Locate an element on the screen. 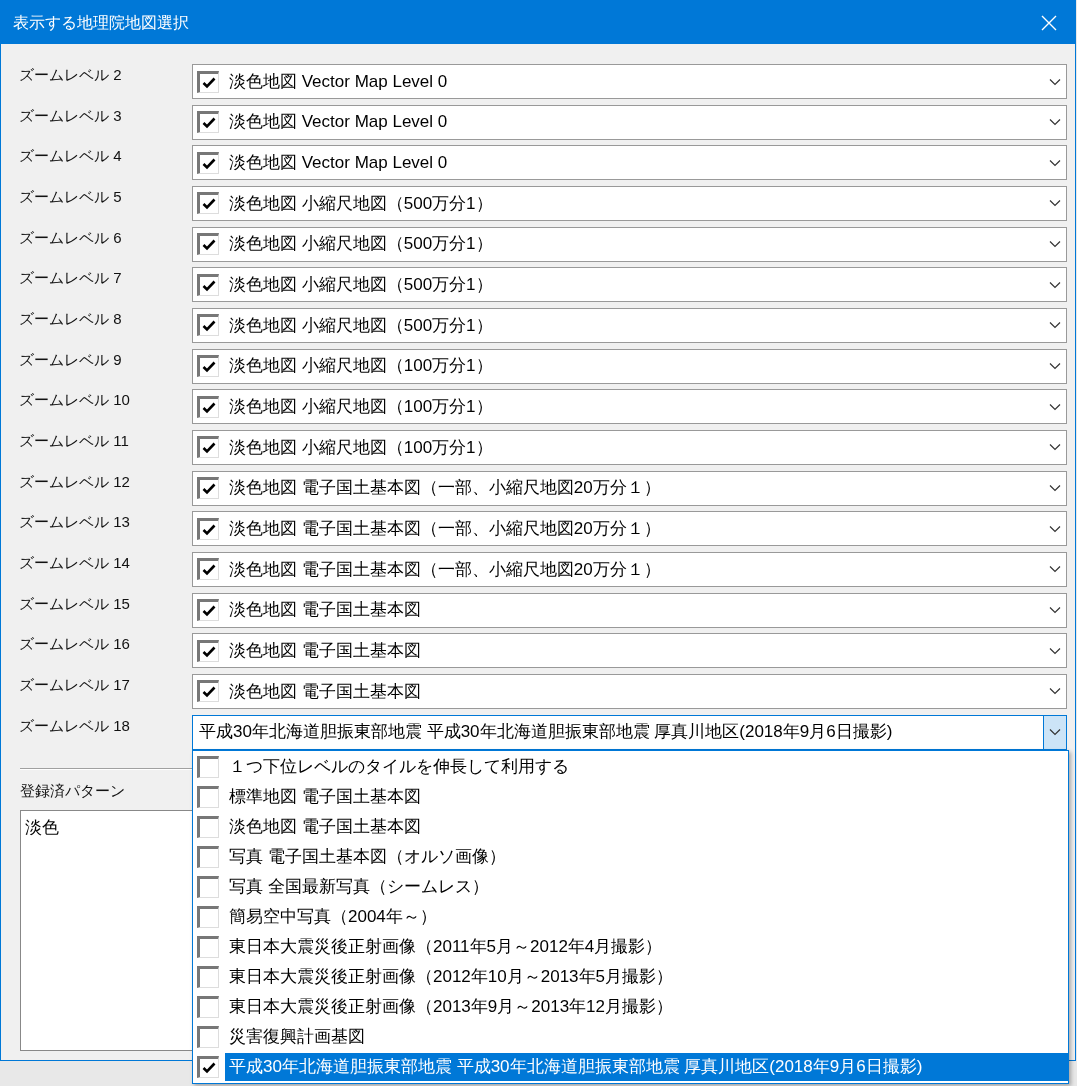 The width and height of the screenshot is (1077, 1086). dropdown-value: 平成30年北海道胆振東部地震 平成30年北海道胆振東部地震 厚真川地区(2018年9月6日撮影) is located at coordinates (546, 732).